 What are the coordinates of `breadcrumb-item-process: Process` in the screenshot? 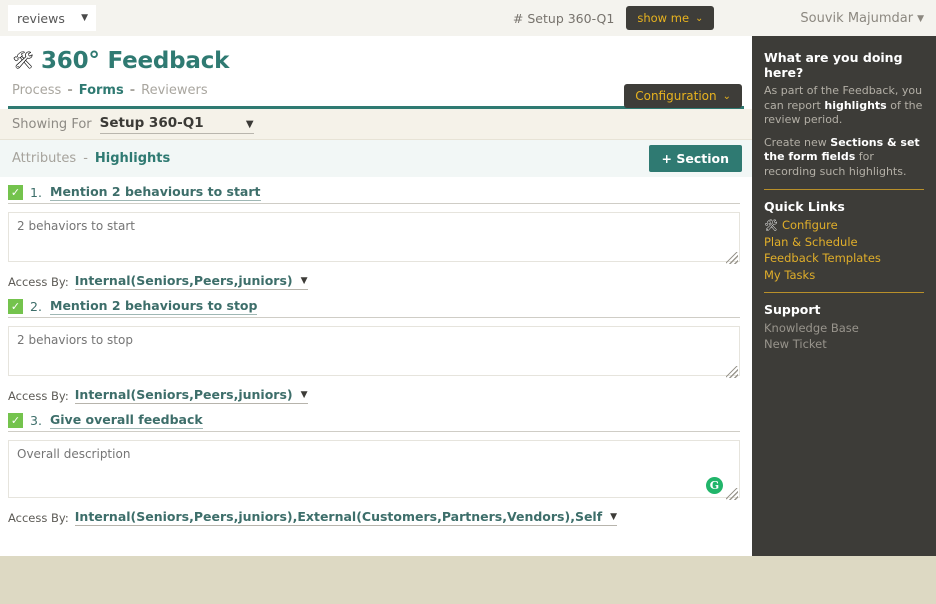 It's located at (36, 90).